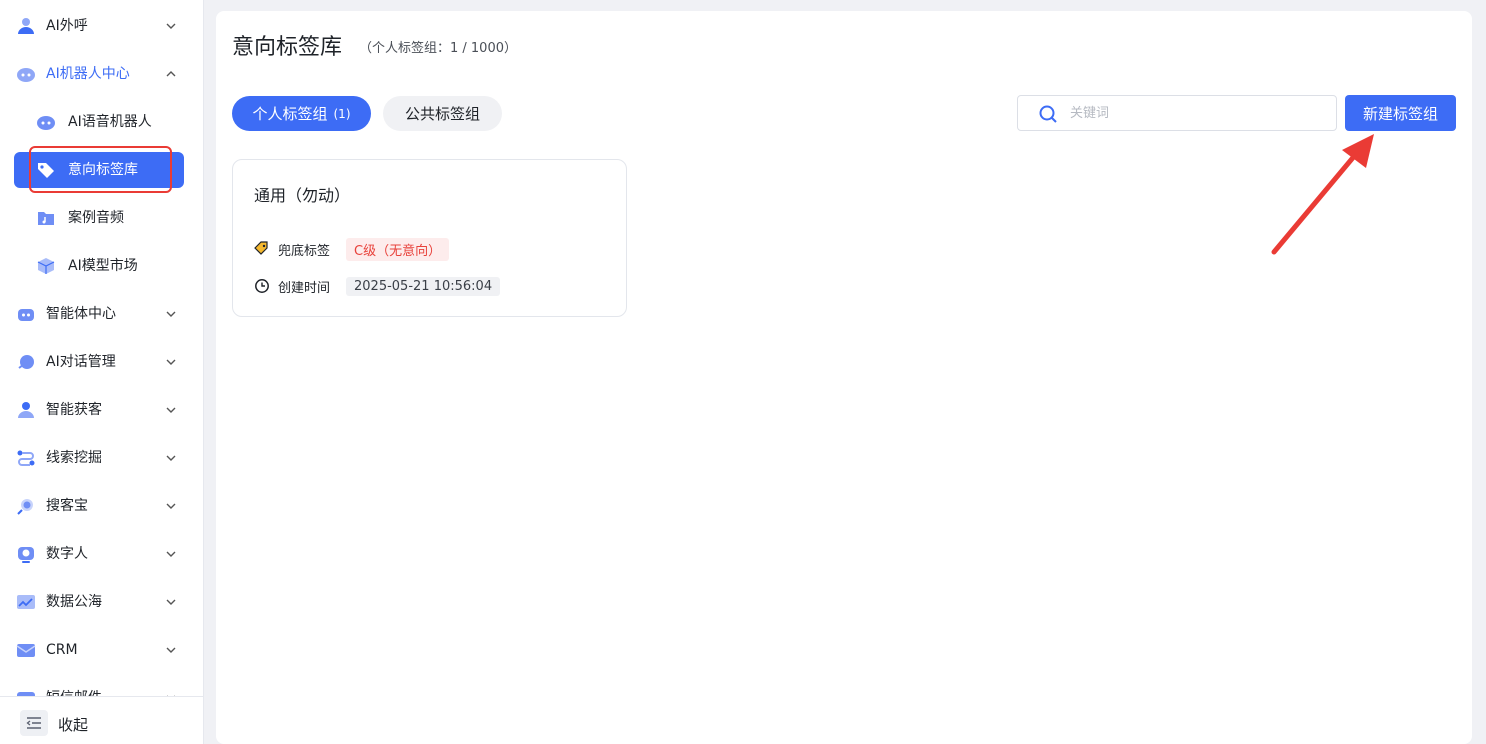  Describe the element at coordinates (398, 249) in the screenshot. I see `fallback-tag-badge: C级（无意向）` at that location.